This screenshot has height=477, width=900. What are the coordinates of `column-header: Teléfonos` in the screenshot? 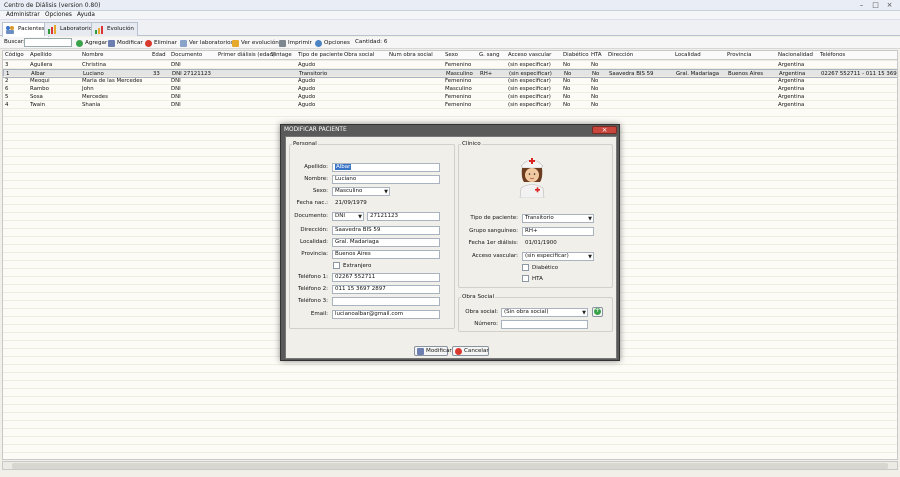 It's located at (832, 55).